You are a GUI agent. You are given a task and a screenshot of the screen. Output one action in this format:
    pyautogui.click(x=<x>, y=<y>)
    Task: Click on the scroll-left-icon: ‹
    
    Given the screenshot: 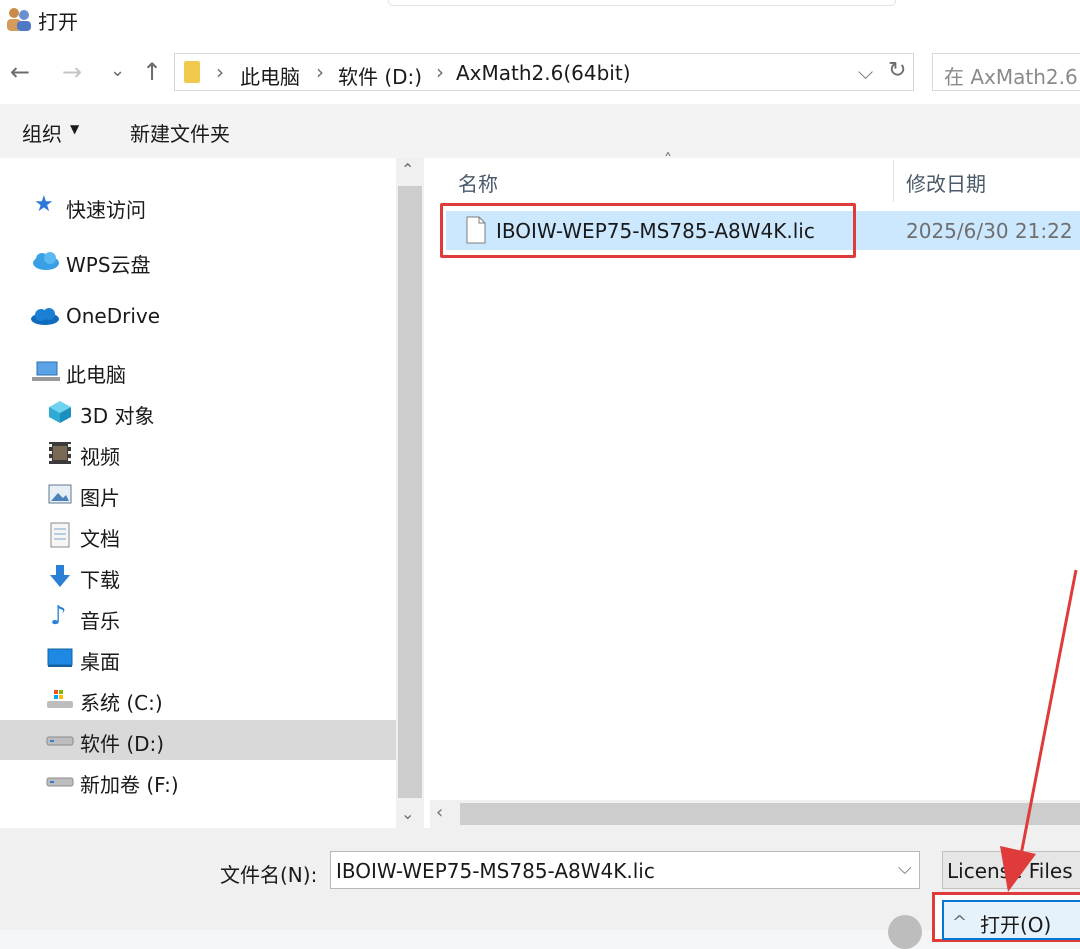 What is the action you would take?
    pyautogui.click(x=439, y=812)
    